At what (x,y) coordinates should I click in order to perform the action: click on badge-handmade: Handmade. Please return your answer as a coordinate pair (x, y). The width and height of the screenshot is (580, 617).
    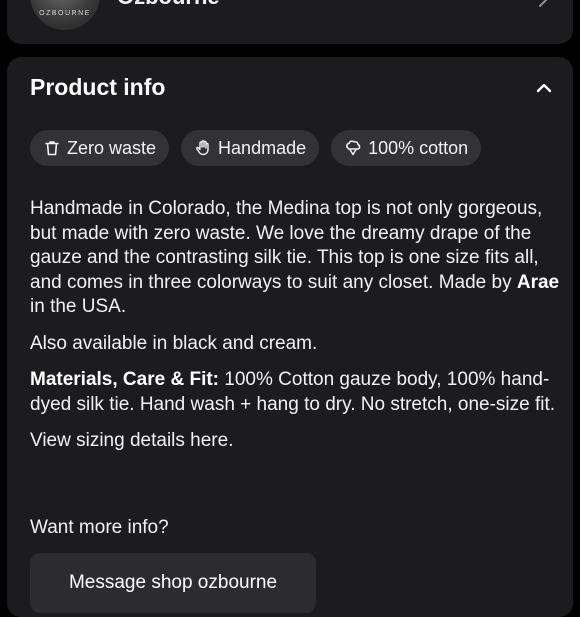
    Looking at the image, I should click on (250, 148).